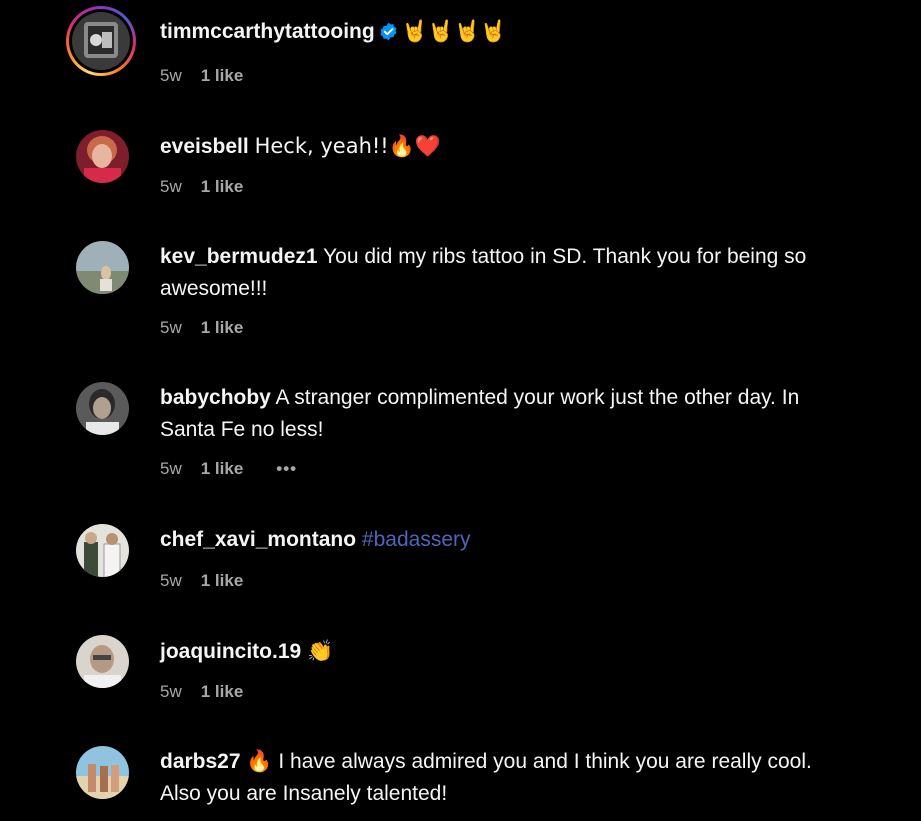 This screenshot has width=921, height=821. I want to click on comment-hashtag: #badassery, so click(416, 539).